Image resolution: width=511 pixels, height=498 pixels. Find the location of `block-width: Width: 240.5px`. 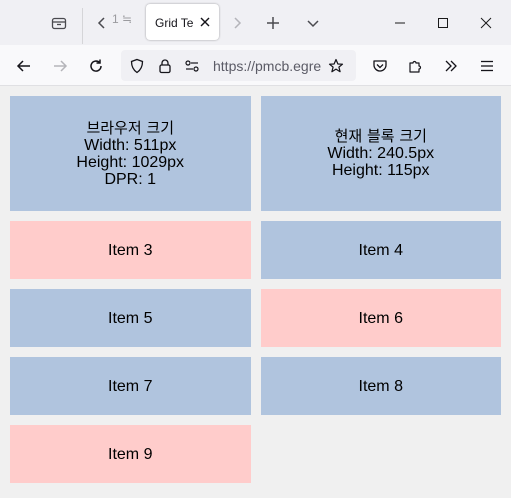

block-width: Width: 240.5px is located at coordinates (381, 153).